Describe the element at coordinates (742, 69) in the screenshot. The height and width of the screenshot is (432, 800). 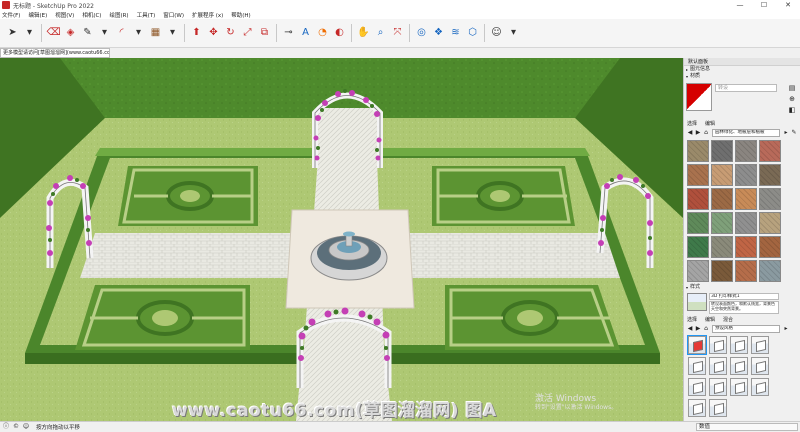
I see `tray-entity-info: ▸ 图元信息` at that location.